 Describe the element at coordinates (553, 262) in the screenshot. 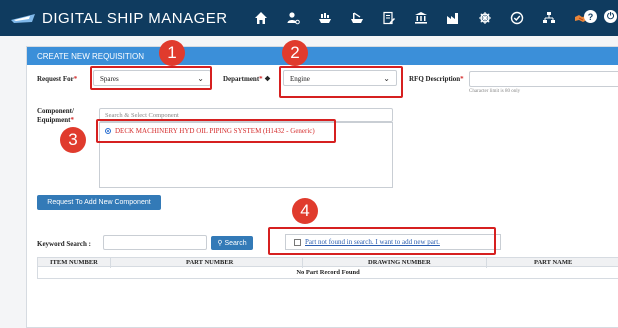

I see `col-part-name: PART NAME` at that location.